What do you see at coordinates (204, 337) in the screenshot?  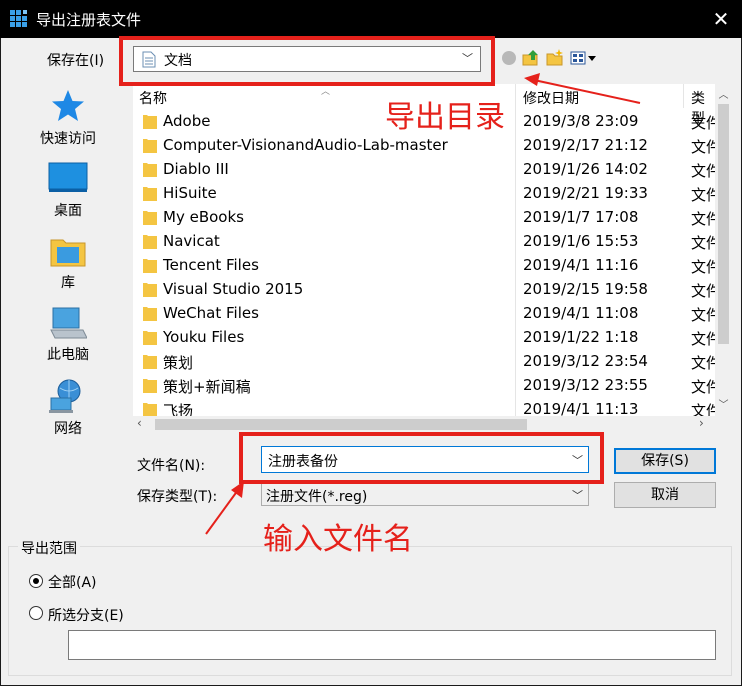 I see `file-name-cell: Youku Files` at bounding box center [204, 337].